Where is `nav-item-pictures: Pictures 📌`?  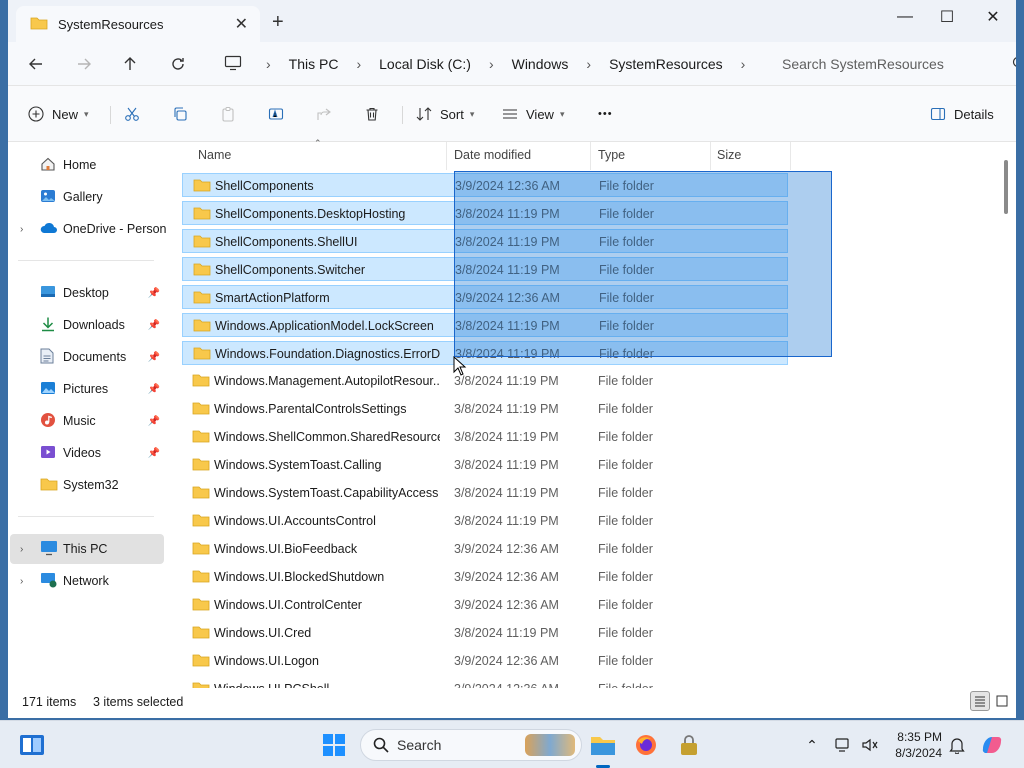
nav-item-pictures: Pictures 📌 is located at coordinates (87, 389).